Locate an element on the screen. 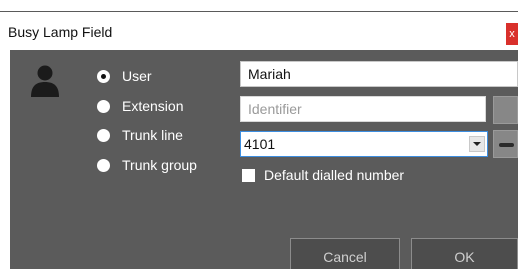  radio-user-label: User is located at coordinates (137, 76).